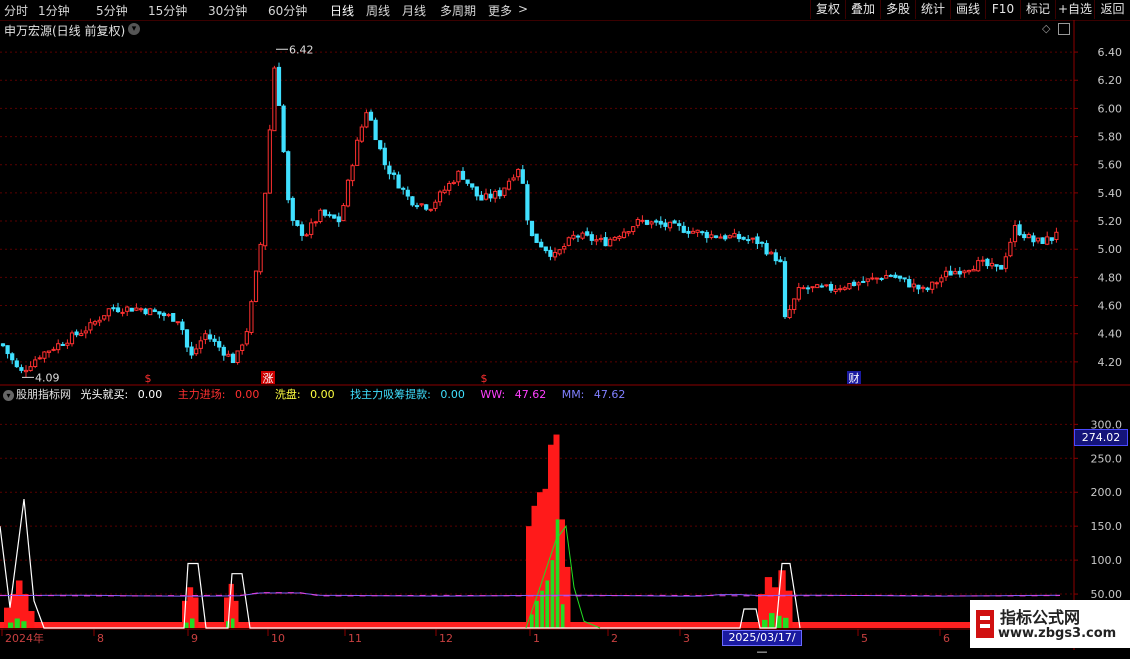 The width and height of the screenshot is (1130, 659). Describe the element at coordinates (1040, 617) in the screenshot. I see `watermark-title: 指标公式网` at that location.